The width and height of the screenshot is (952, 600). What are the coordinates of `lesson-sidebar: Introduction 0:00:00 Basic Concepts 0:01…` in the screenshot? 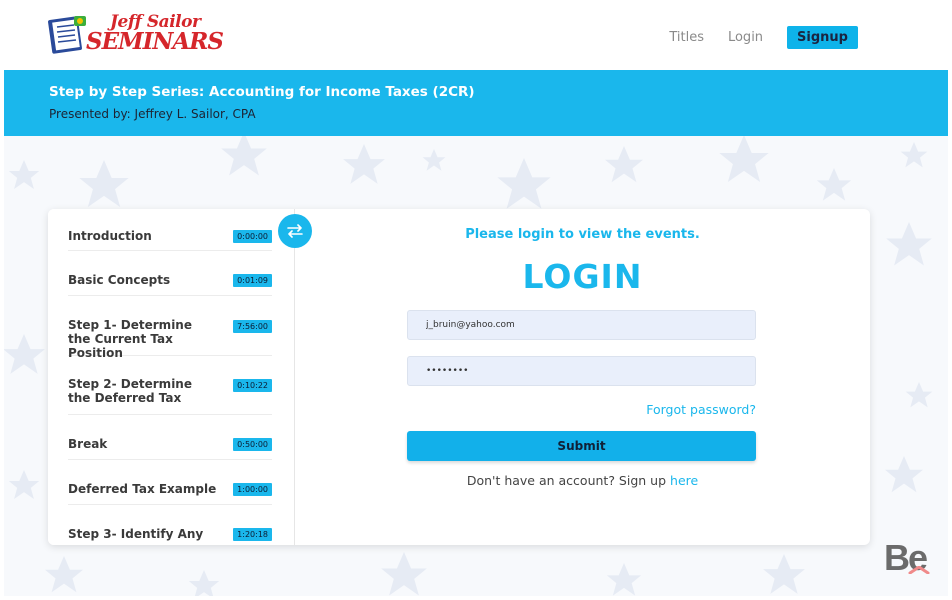 It's located at (171, 377).